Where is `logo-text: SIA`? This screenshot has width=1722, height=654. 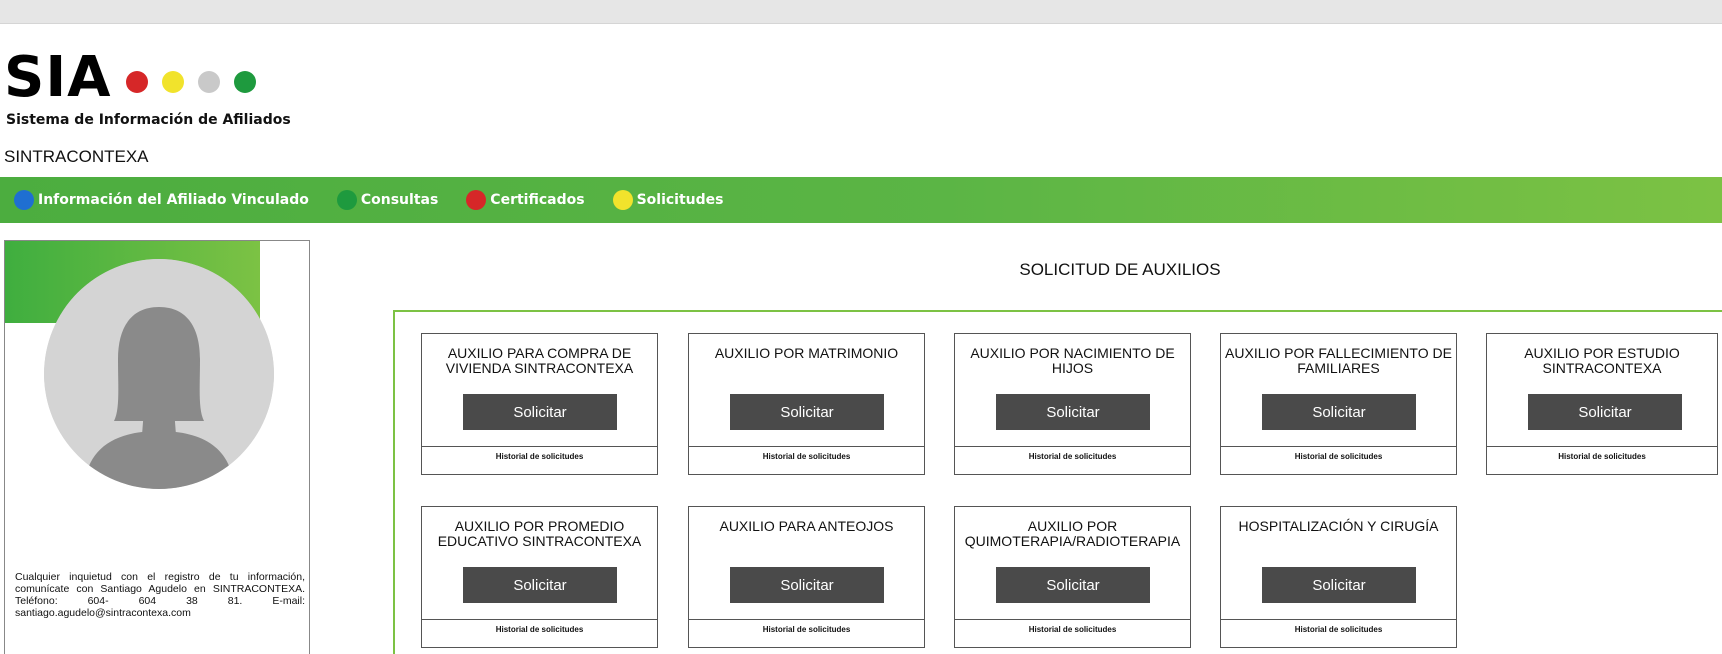
logo-text: SIA is located at coordinates (58, 77).